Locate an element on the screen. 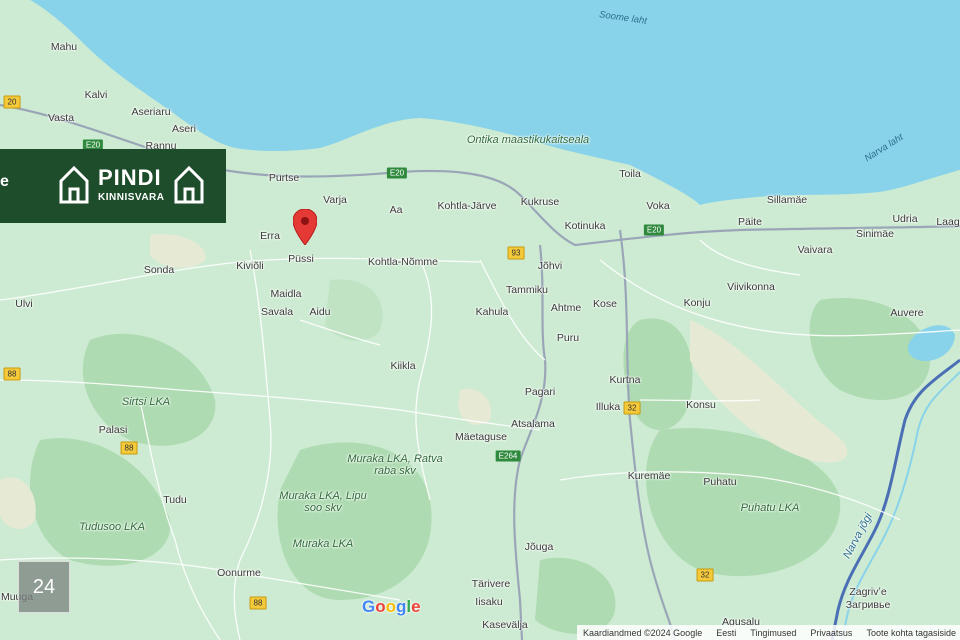 The width and height of the screenshot is (960, 640). place-label: Voka is located at coordinates (658, 206).